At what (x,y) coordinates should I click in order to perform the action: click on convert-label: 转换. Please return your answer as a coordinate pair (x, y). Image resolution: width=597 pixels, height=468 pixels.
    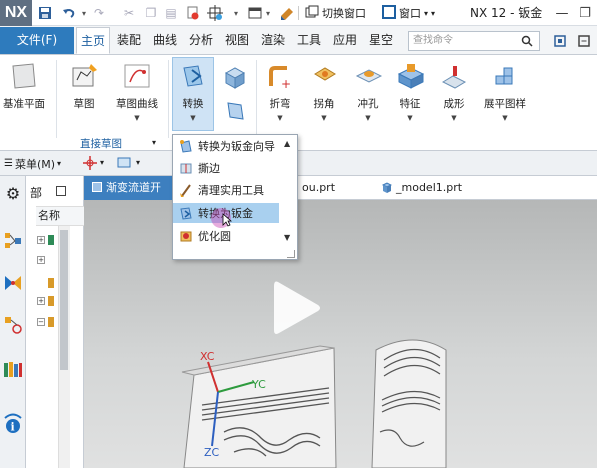
    Looking at the image, I should click on (193, 104).